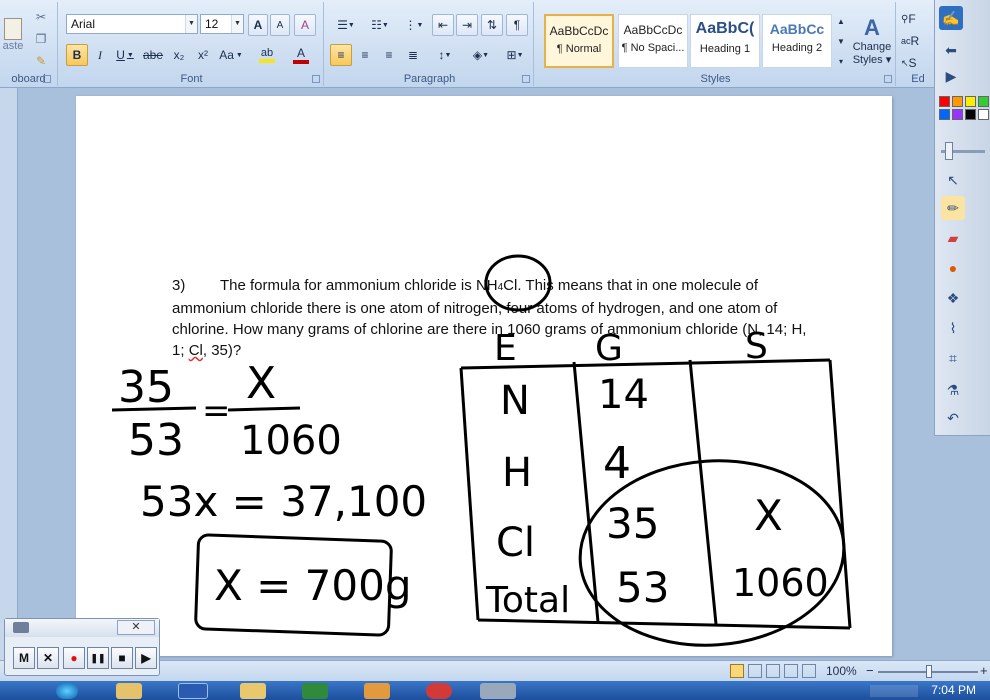 This screenshot has width=990, height=700. I want to click on swatch-yellow, so click(970, 101).